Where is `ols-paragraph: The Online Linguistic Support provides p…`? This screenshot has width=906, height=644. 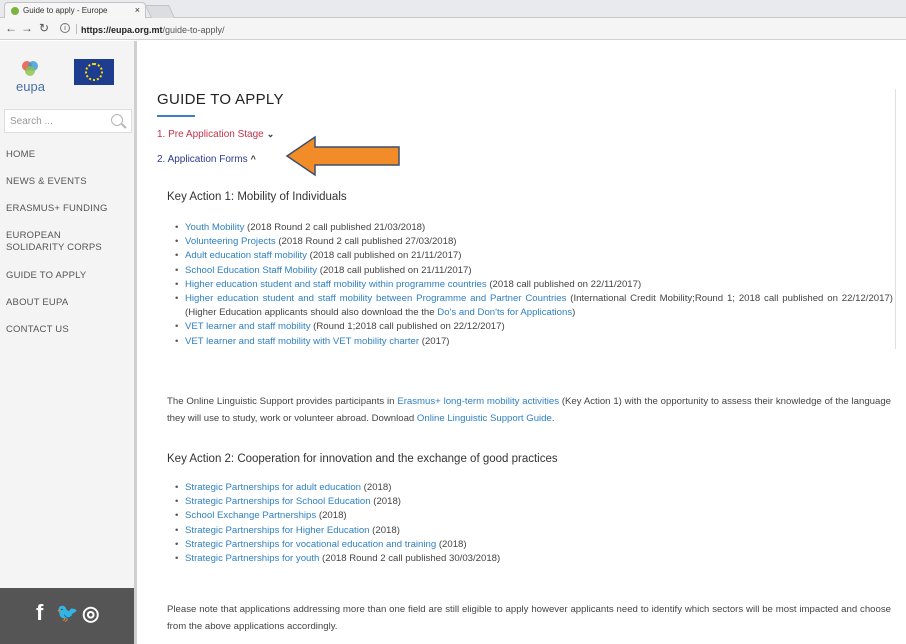 ols-paragraph: The Online Linguistic Support provides p… is located at coordinates (529, 410).